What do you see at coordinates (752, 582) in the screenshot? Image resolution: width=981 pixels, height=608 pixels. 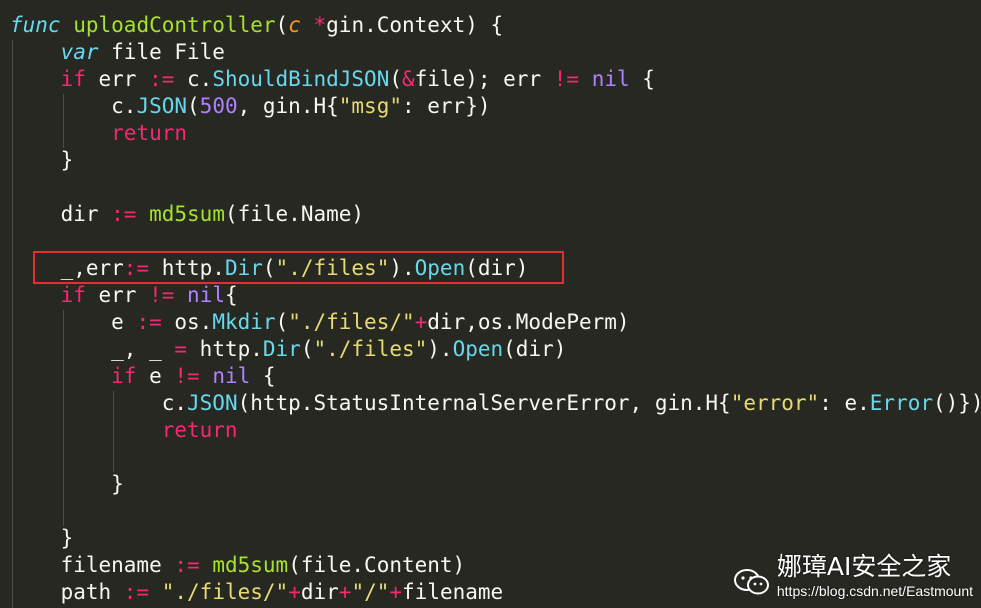 I see `wechat-icon` at bounding box center [752, 582].